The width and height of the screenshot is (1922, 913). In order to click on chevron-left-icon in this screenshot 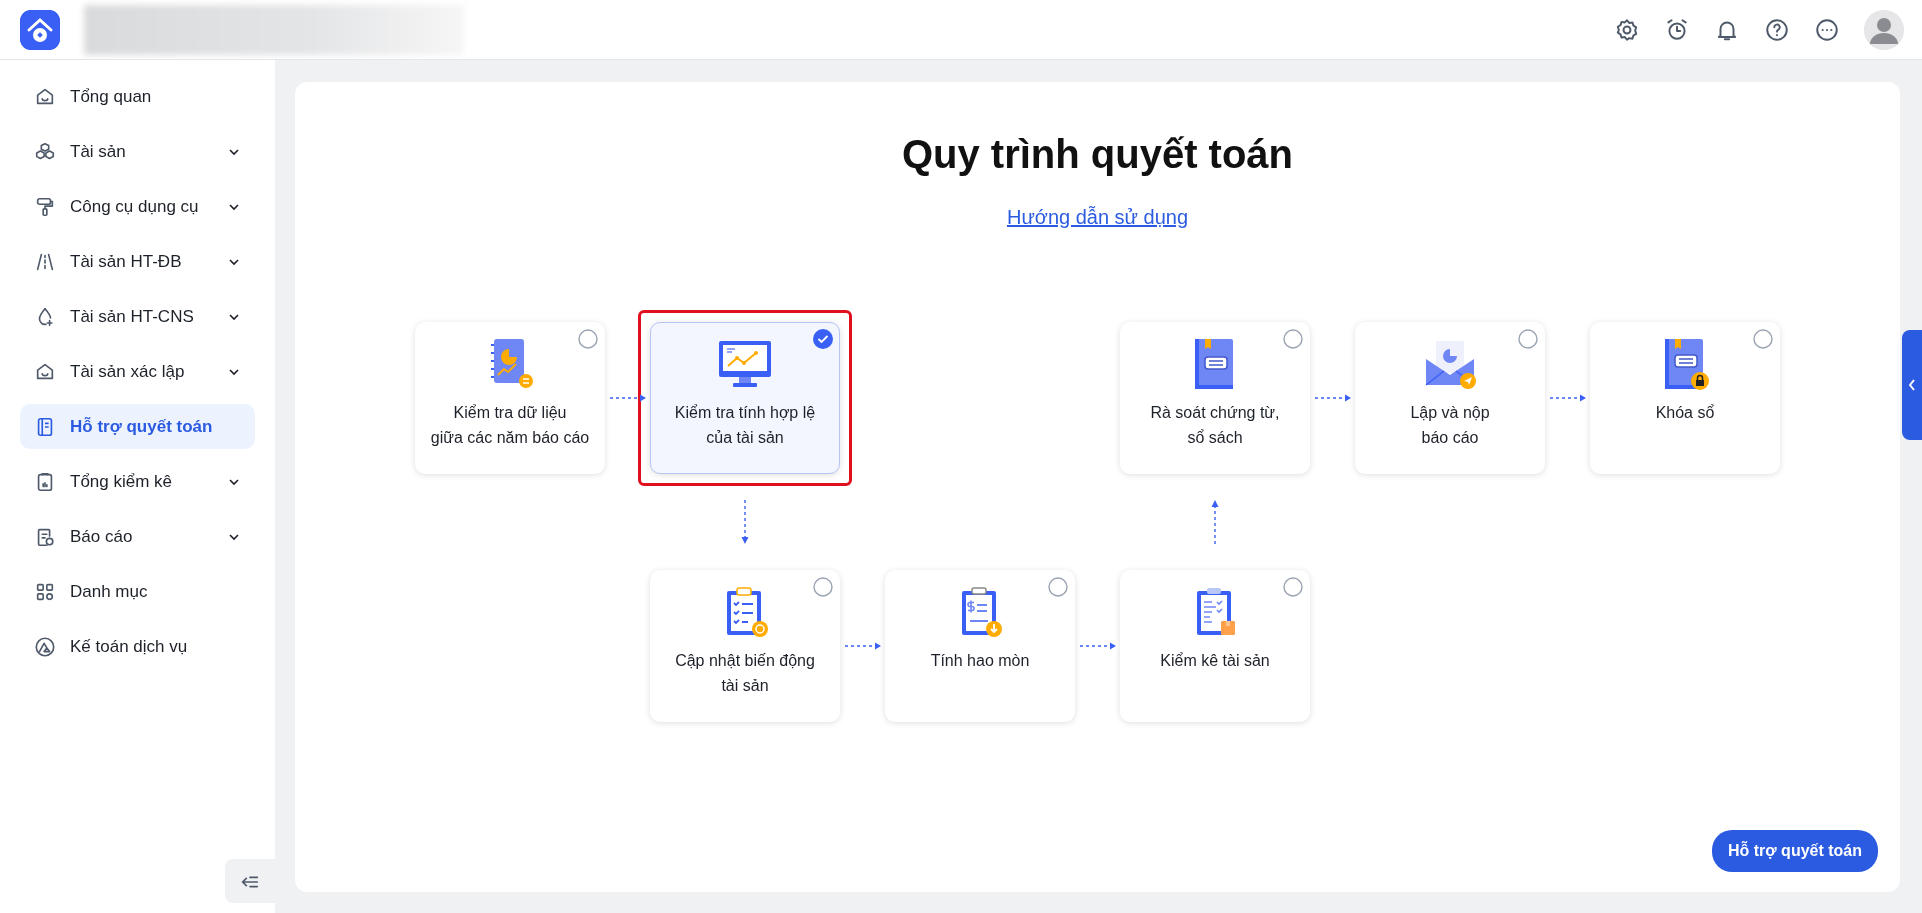, I will do `click(1912, 385)`.